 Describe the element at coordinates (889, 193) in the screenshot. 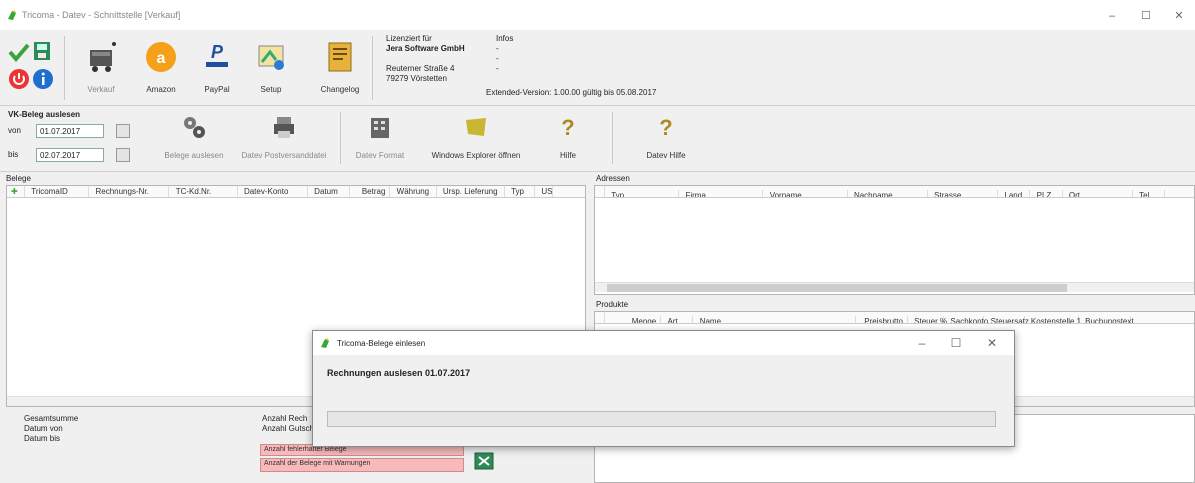

I see `column-header: Nachname` at that location.